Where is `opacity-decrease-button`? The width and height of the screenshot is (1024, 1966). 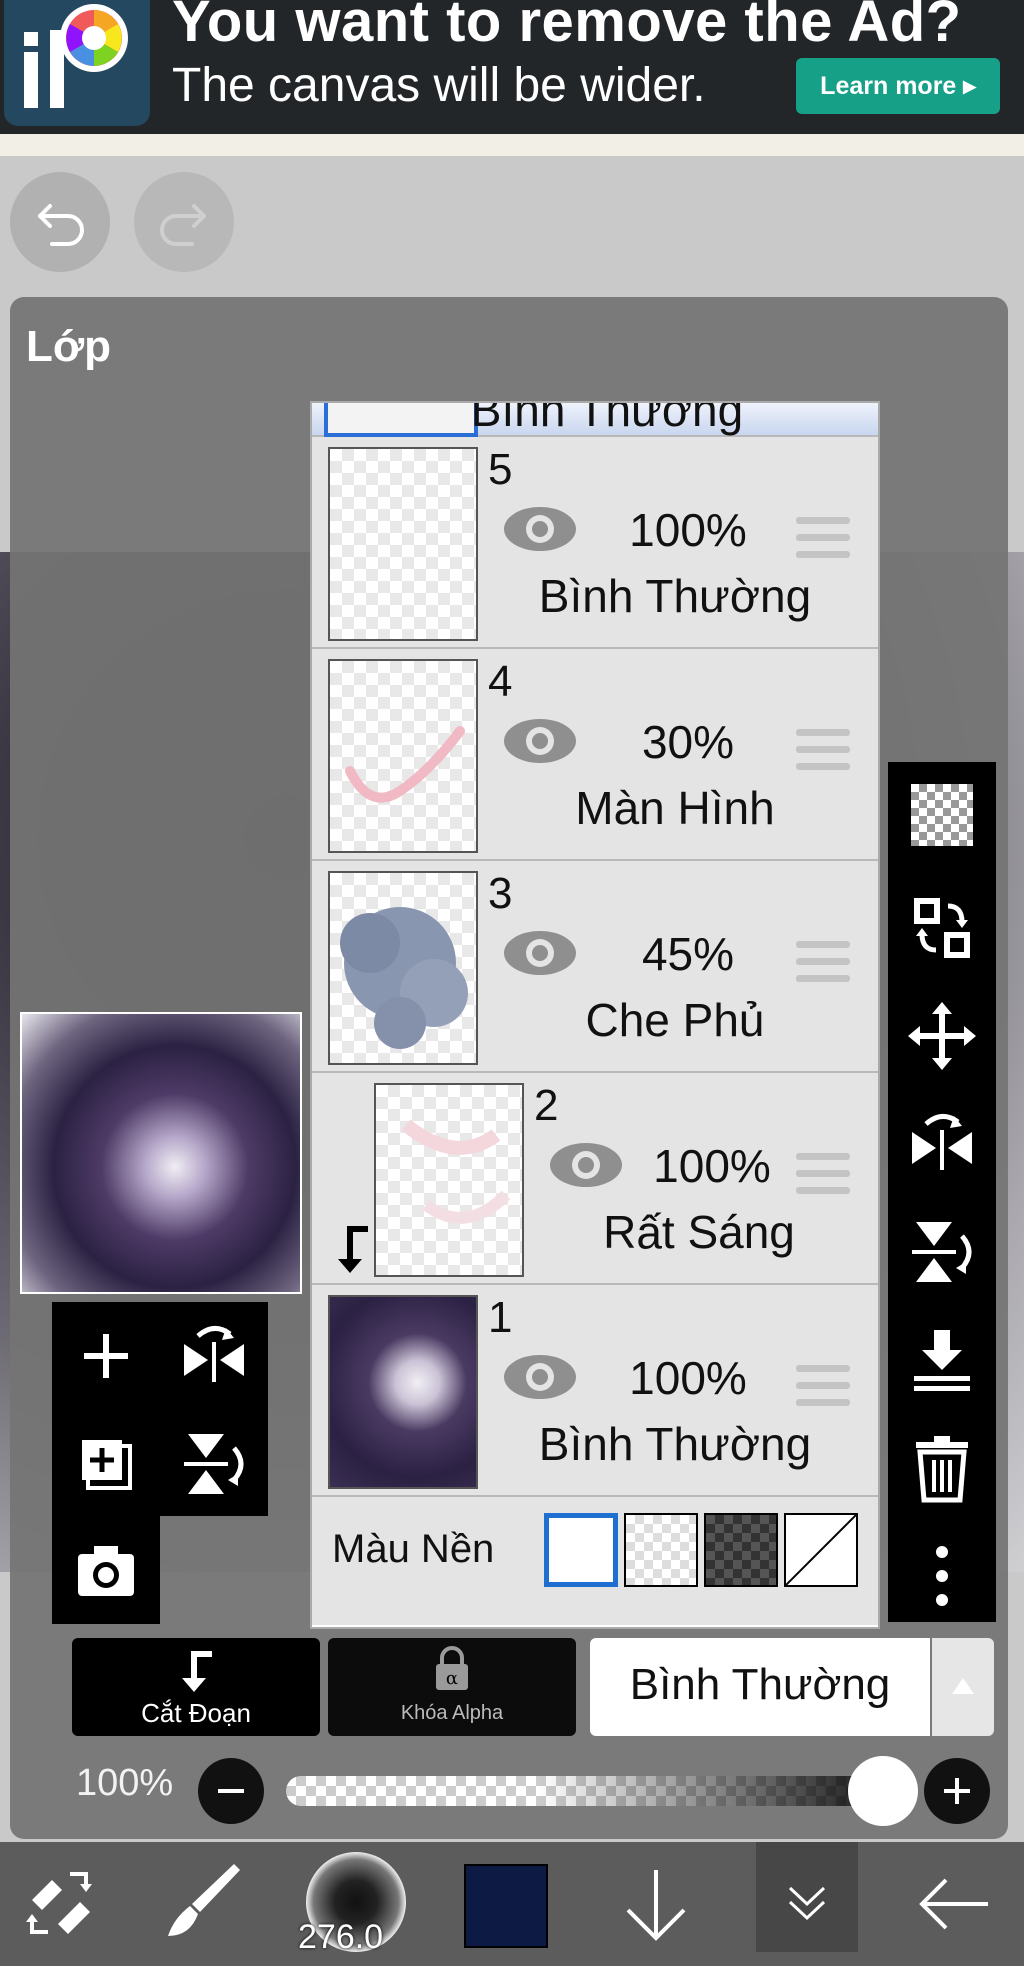
opacity-decrease-button is located at coordinates (231, 1791).